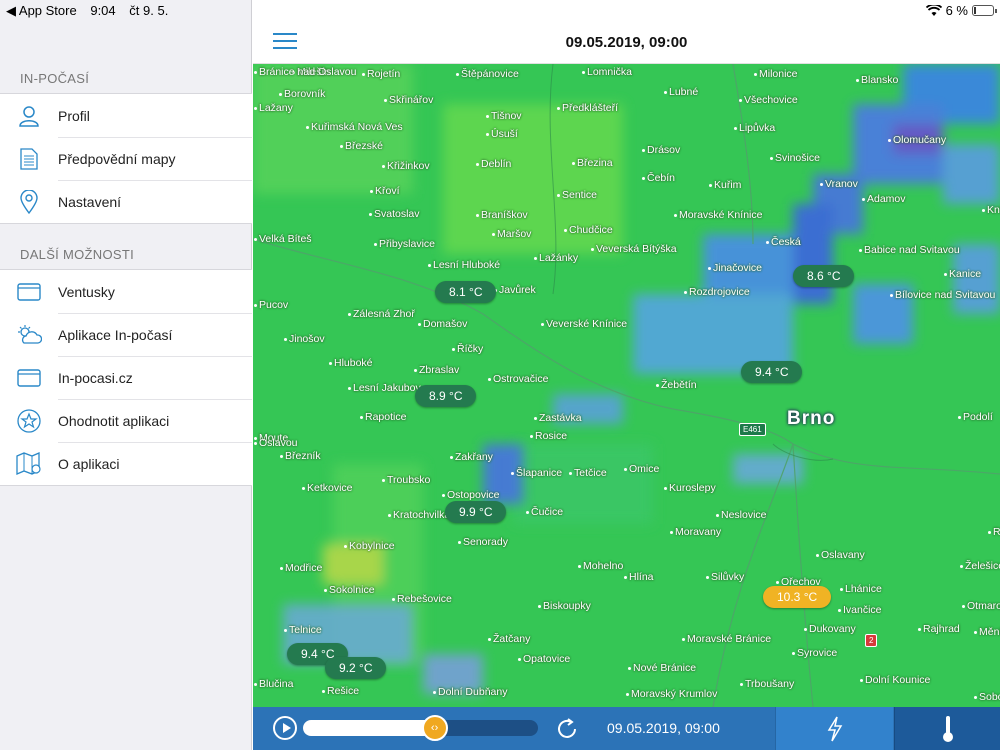 The height and width of the screenshot is (750, 1000). I want to click on sidebar-item-label: Aplikace In-počasí, so click(115, 334).